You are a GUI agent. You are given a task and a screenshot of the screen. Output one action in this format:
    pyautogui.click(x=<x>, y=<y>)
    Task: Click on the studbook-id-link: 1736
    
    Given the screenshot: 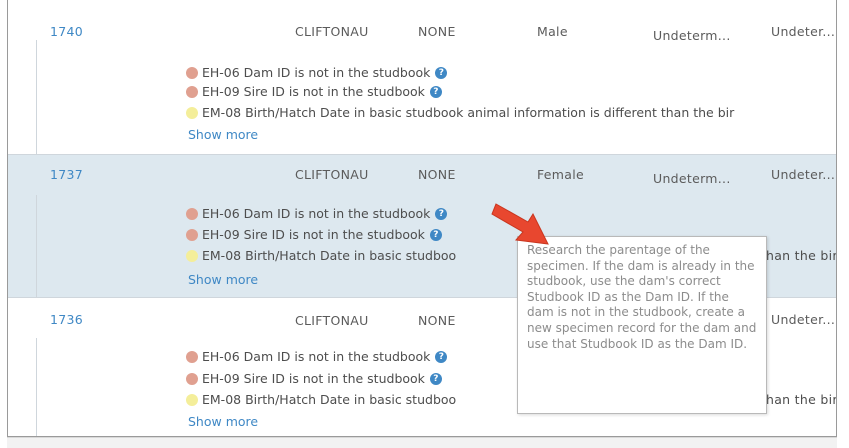 What is the action you would take?
    pyautogui.click(x=66, y=319)
    